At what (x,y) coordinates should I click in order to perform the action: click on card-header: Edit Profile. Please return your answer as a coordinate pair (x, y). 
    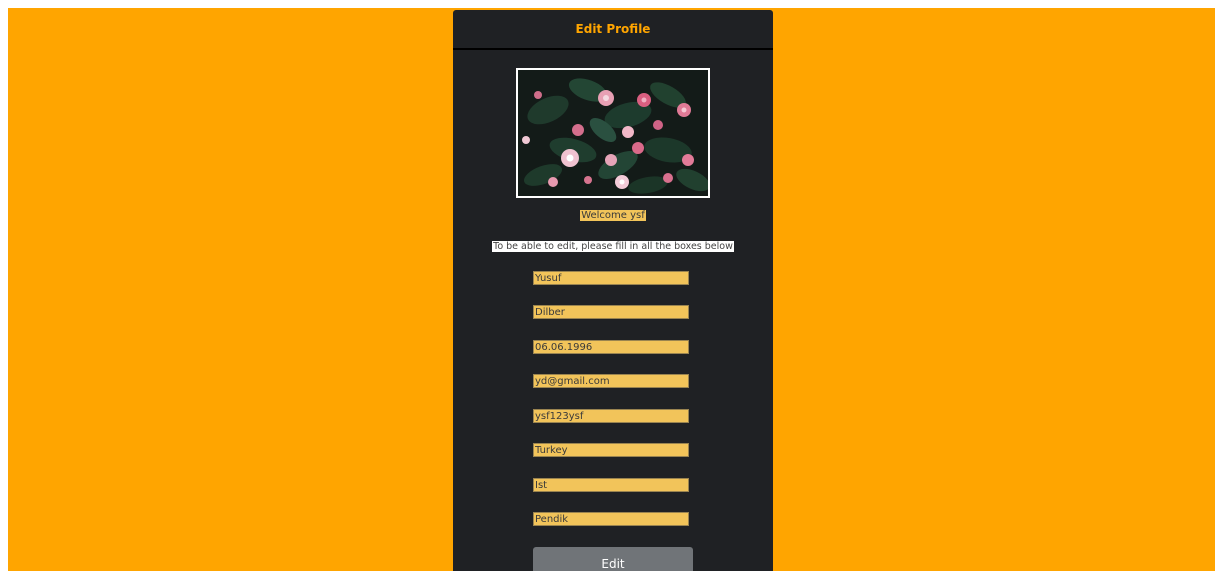
    Looking at the image, I should click on (613, 30).